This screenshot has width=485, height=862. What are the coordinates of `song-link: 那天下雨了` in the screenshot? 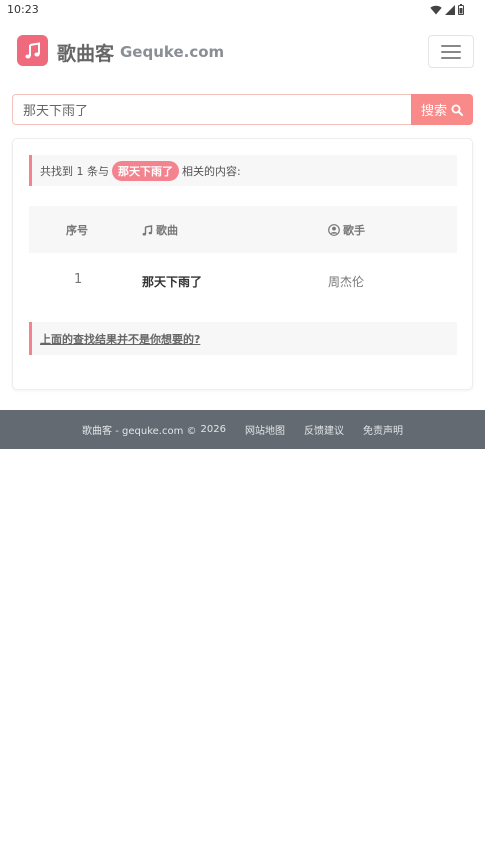 It's located at (172, 281).